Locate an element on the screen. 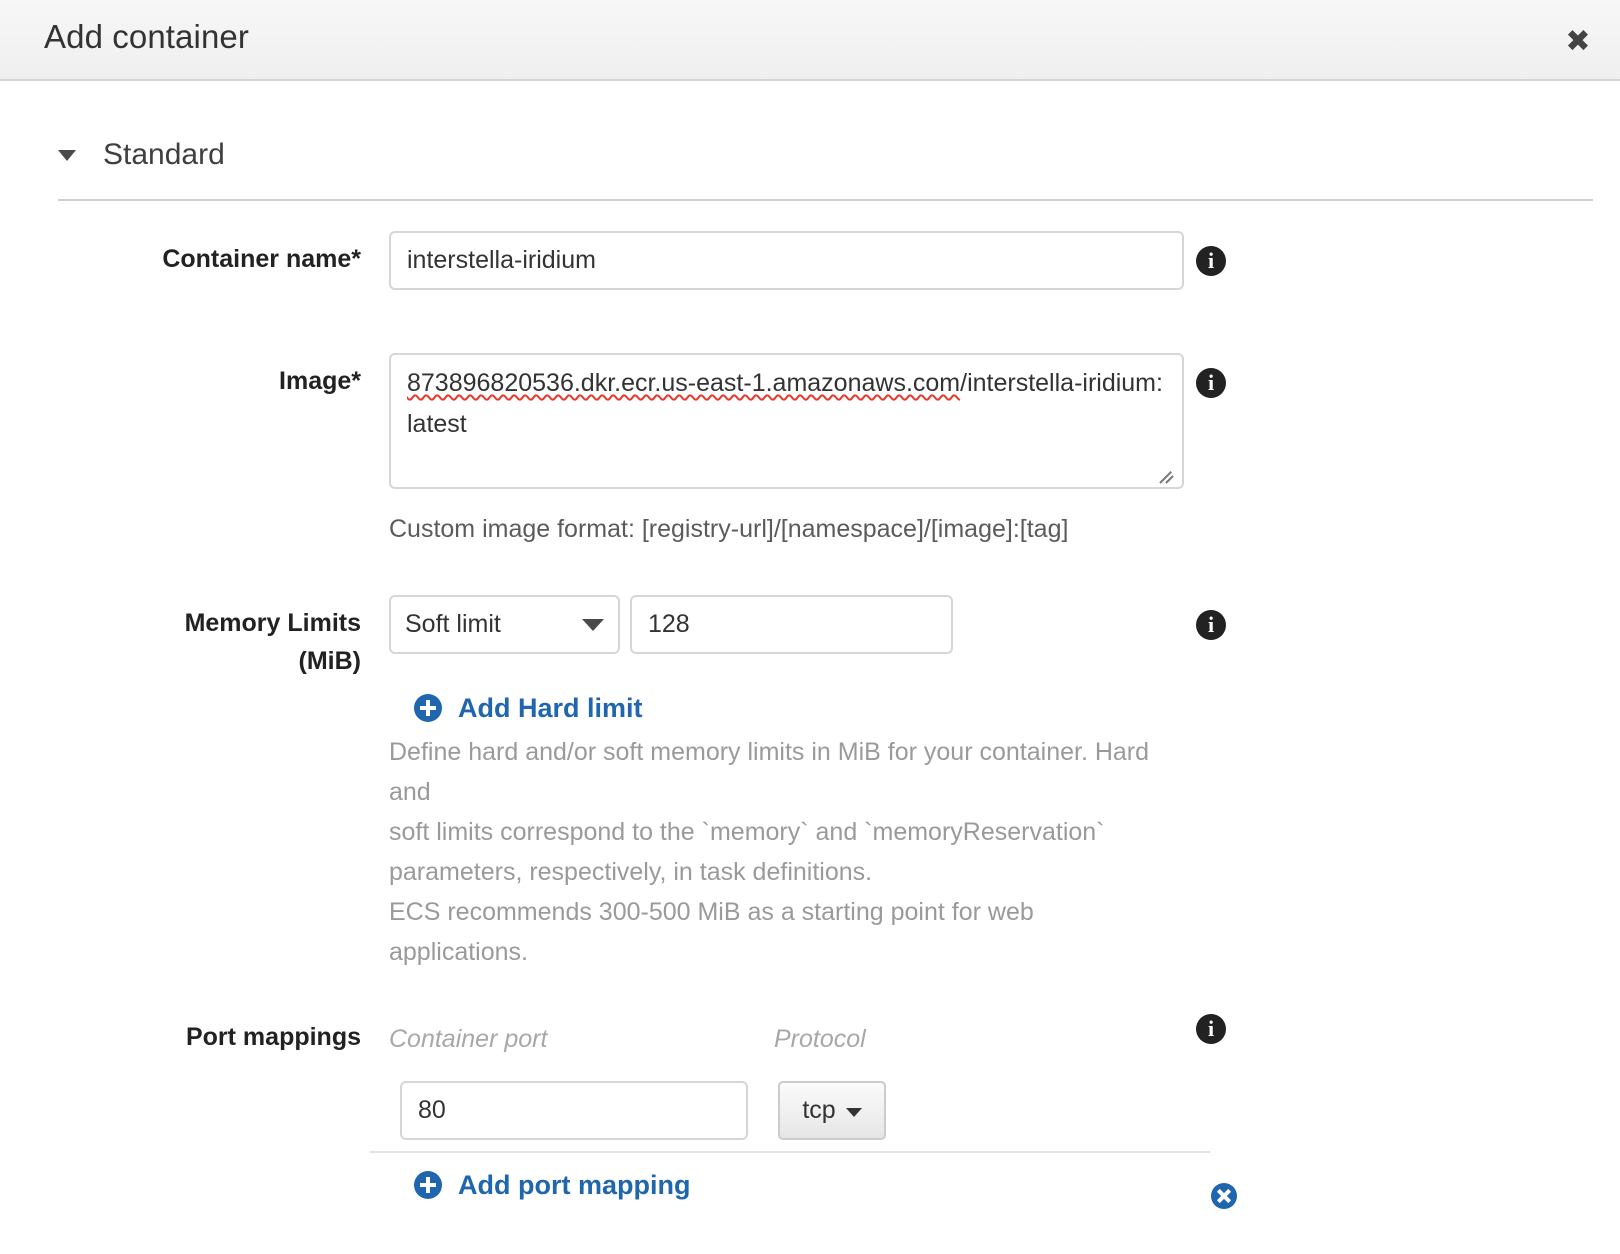  caret-down-icon is located at coordinates (67, 155).